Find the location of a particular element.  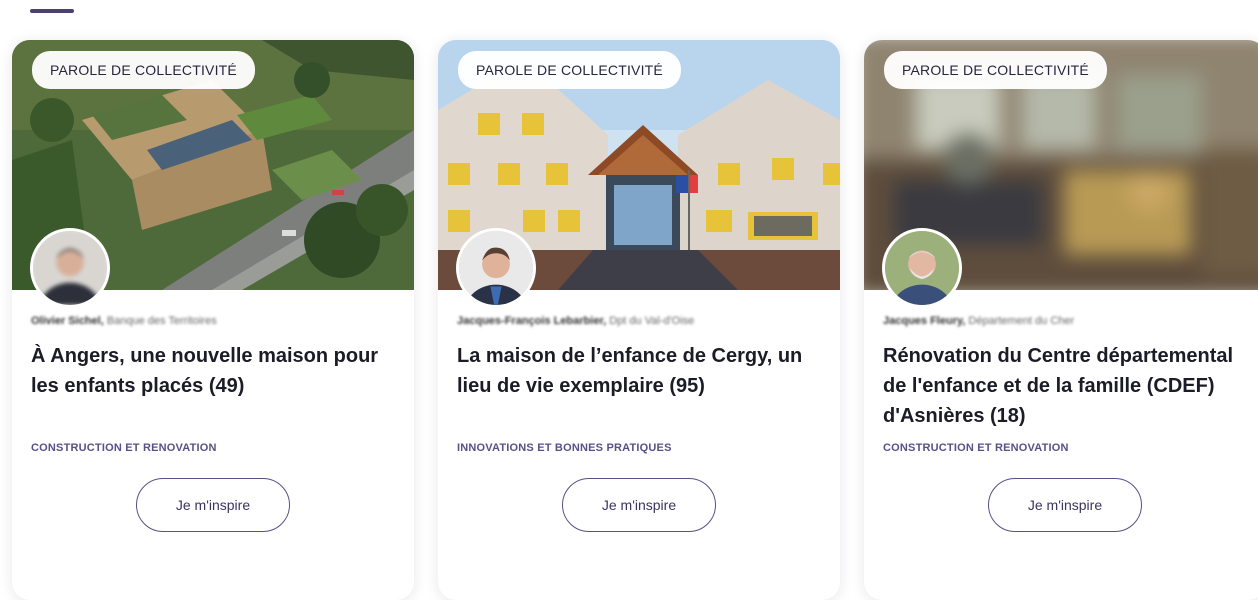

card-category: INNOVATIONS ET BONNES PRATIQUES is located at coordinates (639, 448).